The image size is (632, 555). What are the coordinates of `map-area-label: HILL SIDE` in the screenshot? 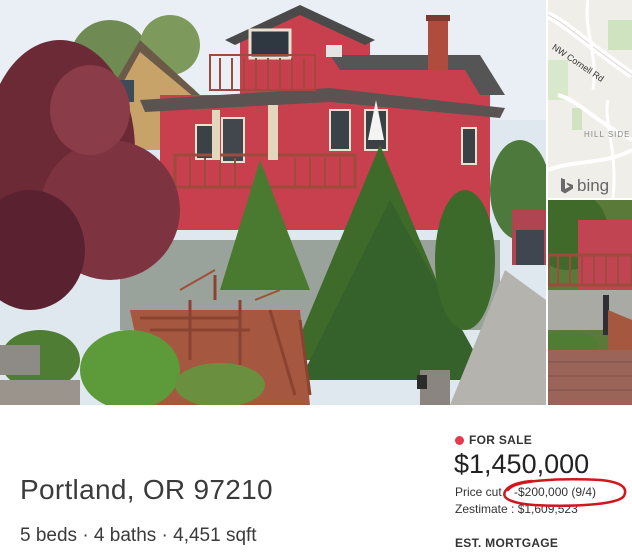 It's located at (607, 134).